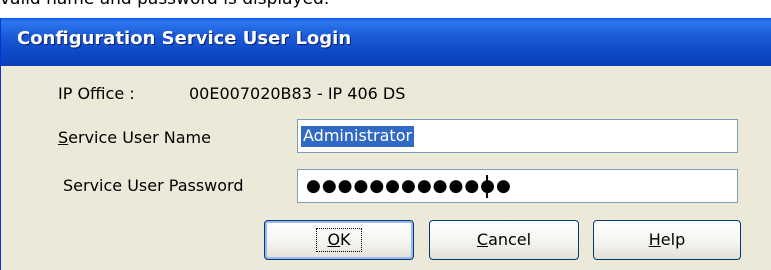  I want to click on dialog-title: Configuration Service User Login, so click(184, 38).